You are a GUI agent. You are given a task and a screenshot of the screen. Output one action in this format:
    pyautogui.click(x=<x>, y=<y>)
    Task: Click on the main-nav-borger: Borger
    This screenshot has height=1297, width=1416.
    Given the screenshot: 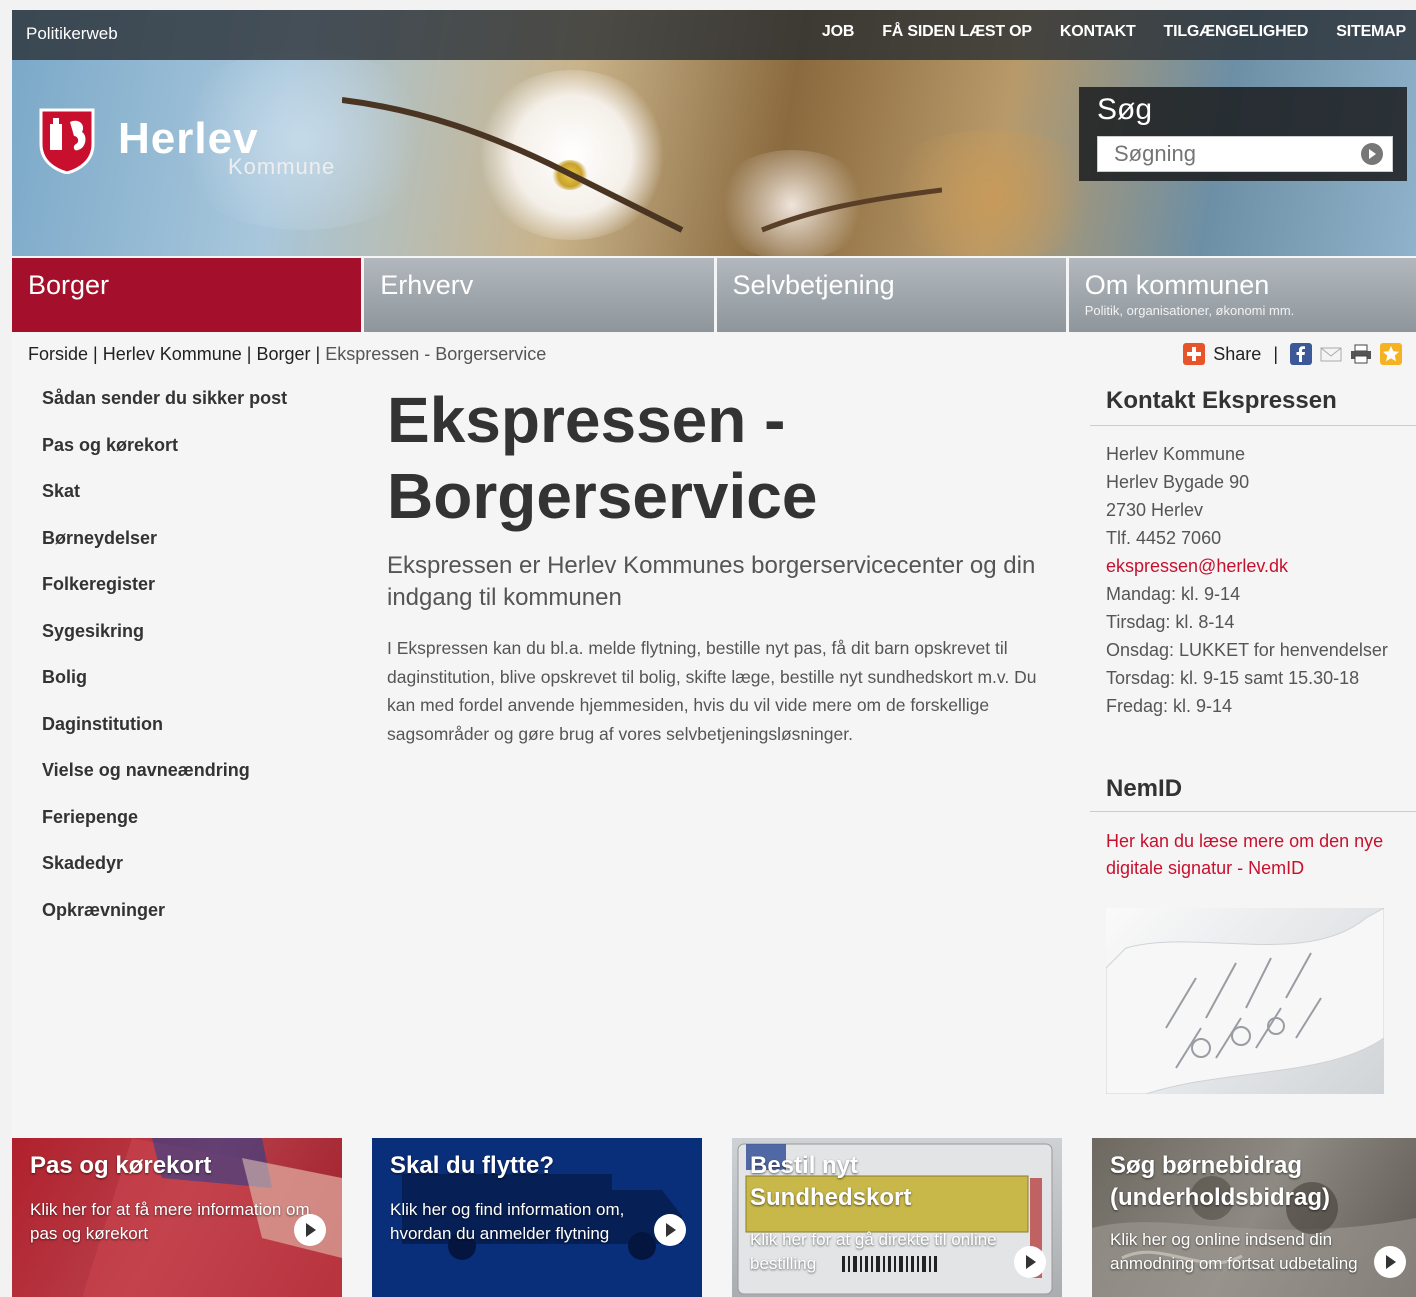 What is the action you would take?
    pyautogui.click(x=187, y=295)
    